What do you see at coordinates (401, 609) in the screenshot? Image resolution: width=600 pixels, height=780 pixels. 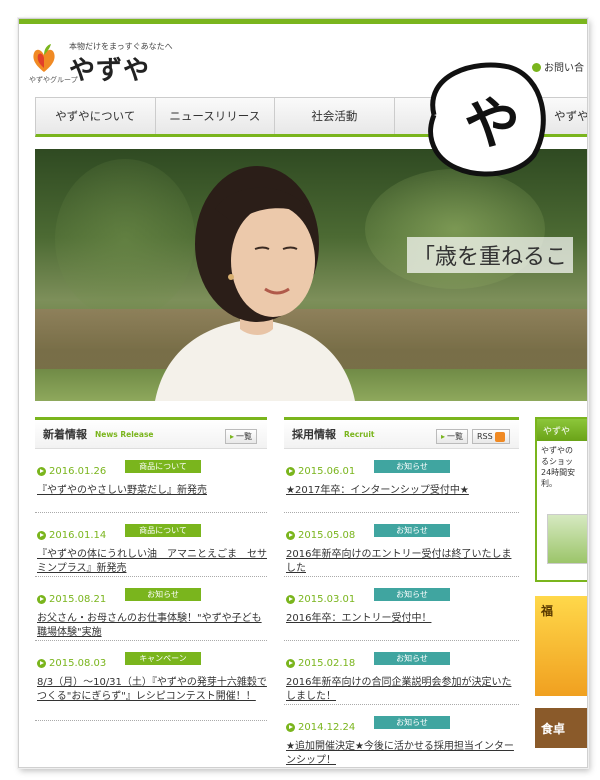 I see `recruit-item: 2015.03.01 お知らせ 2016年卒：エントリー受付中！` at bounding box center [401, 609].